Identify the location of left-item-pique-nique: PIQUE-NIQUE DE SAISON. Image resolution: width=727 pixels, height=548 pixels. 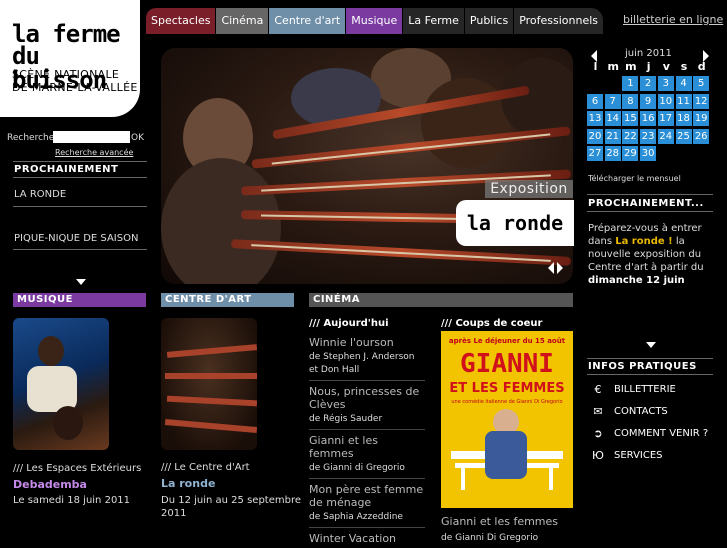
(76, 238).